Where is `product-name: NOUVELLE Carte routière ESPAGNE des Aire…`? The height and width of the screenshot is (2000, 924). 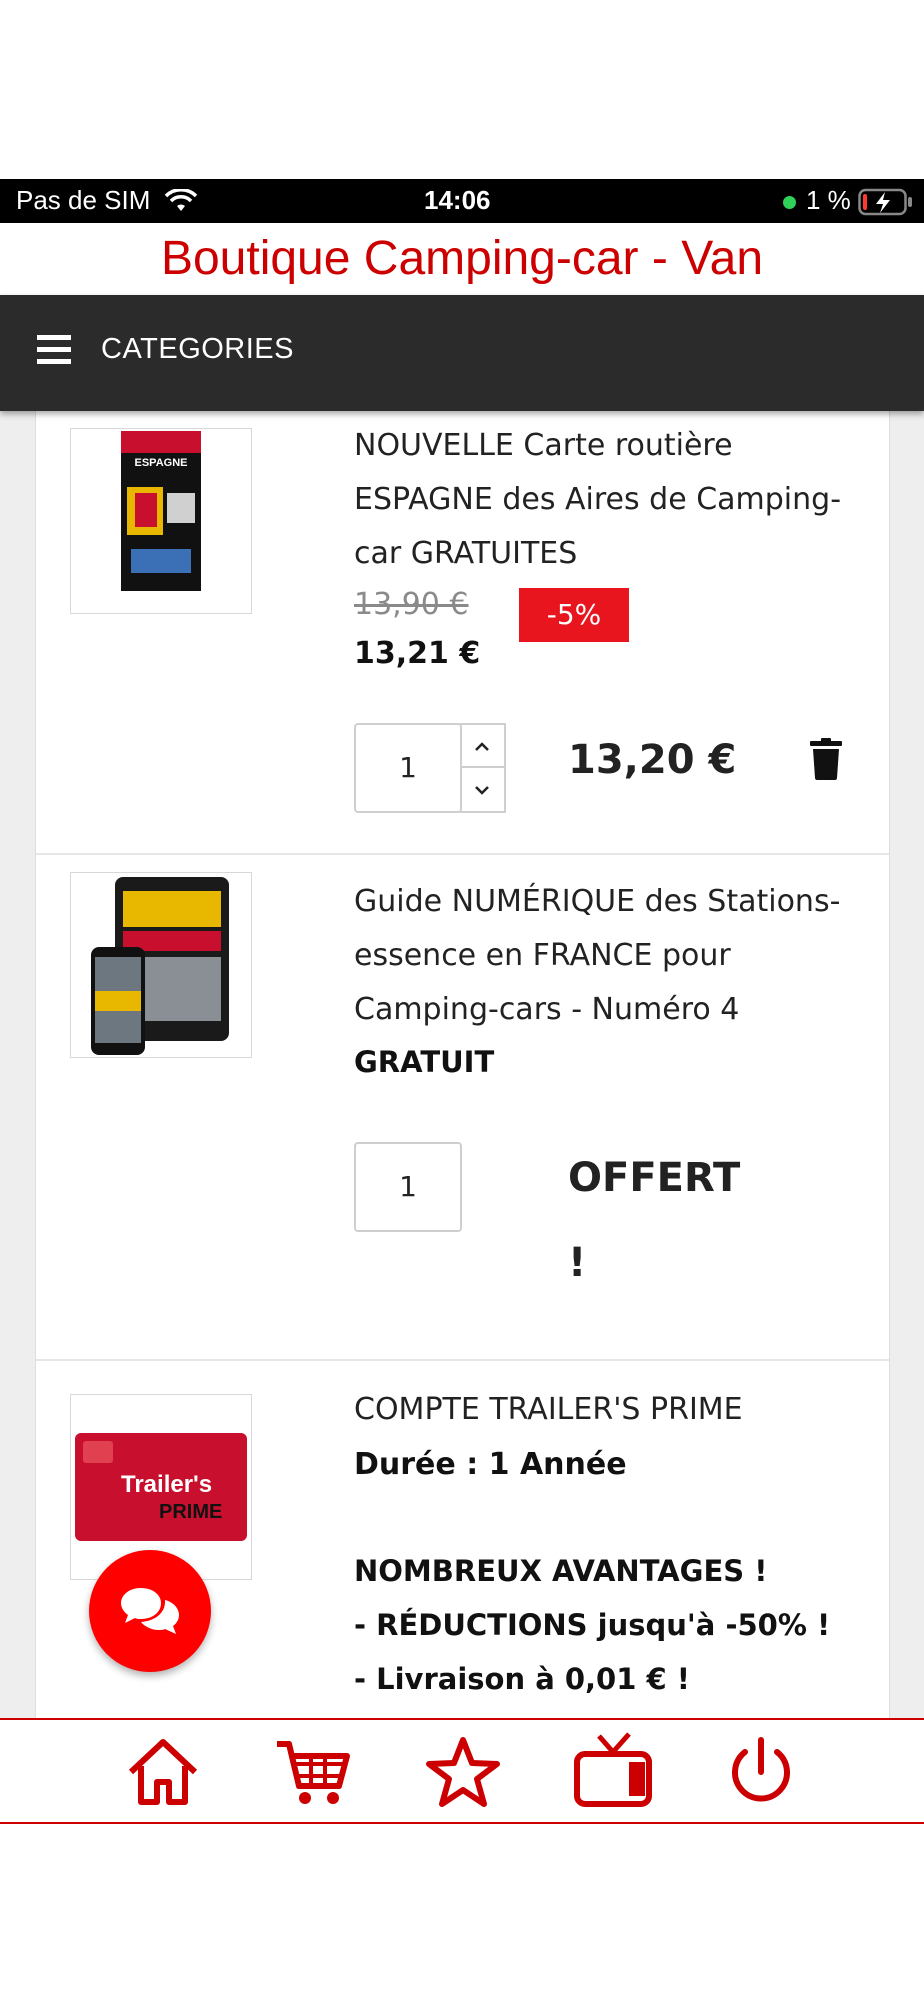 product-name: NOUVELLE Carte routière ESPAGNE des Aire… is located at coordinates (609, 500).